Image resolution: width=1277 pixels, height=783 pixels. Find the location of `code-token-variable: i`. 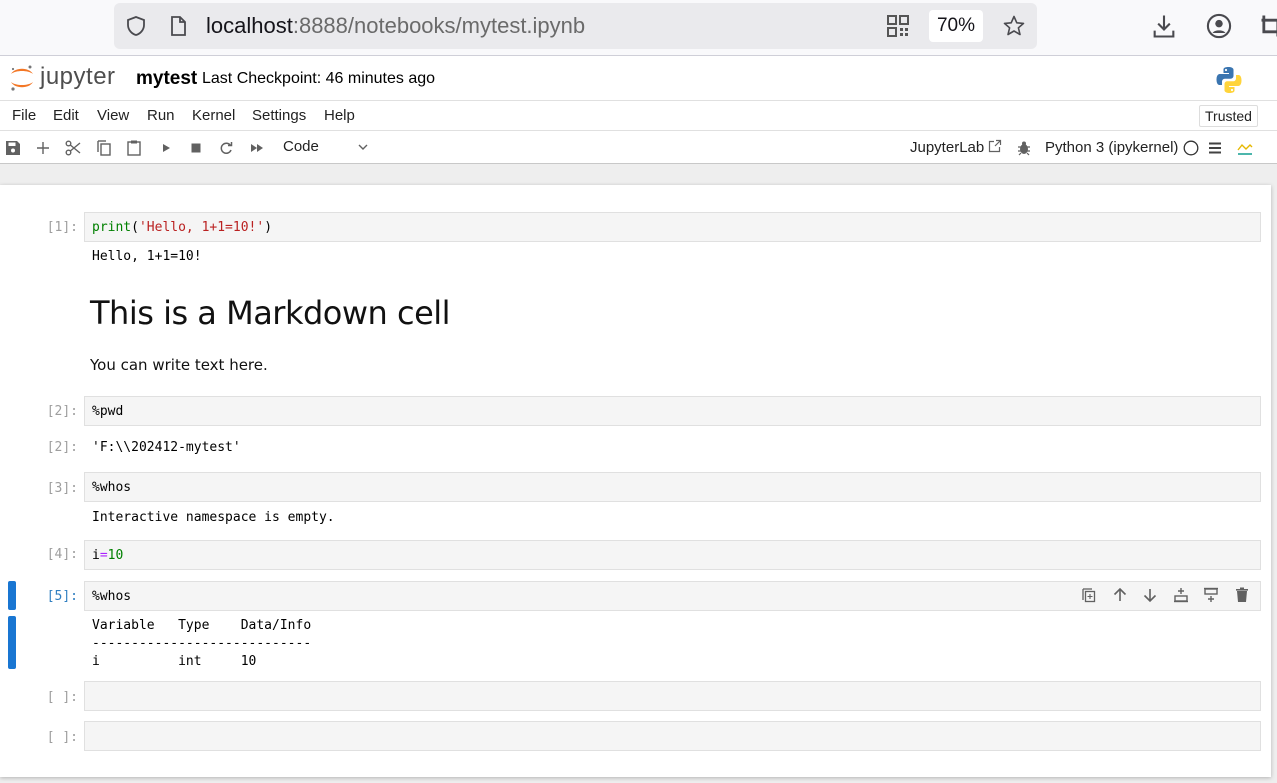

code-token-variable: i is located at coordinates (96, 555).